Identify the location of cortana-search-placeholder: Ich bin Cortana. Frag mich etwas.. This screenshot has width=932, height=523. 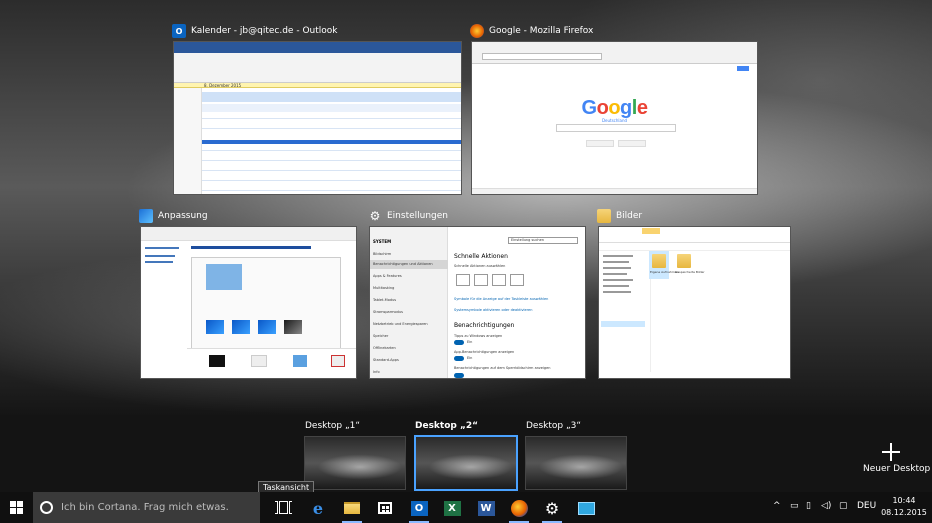
(145, 507).